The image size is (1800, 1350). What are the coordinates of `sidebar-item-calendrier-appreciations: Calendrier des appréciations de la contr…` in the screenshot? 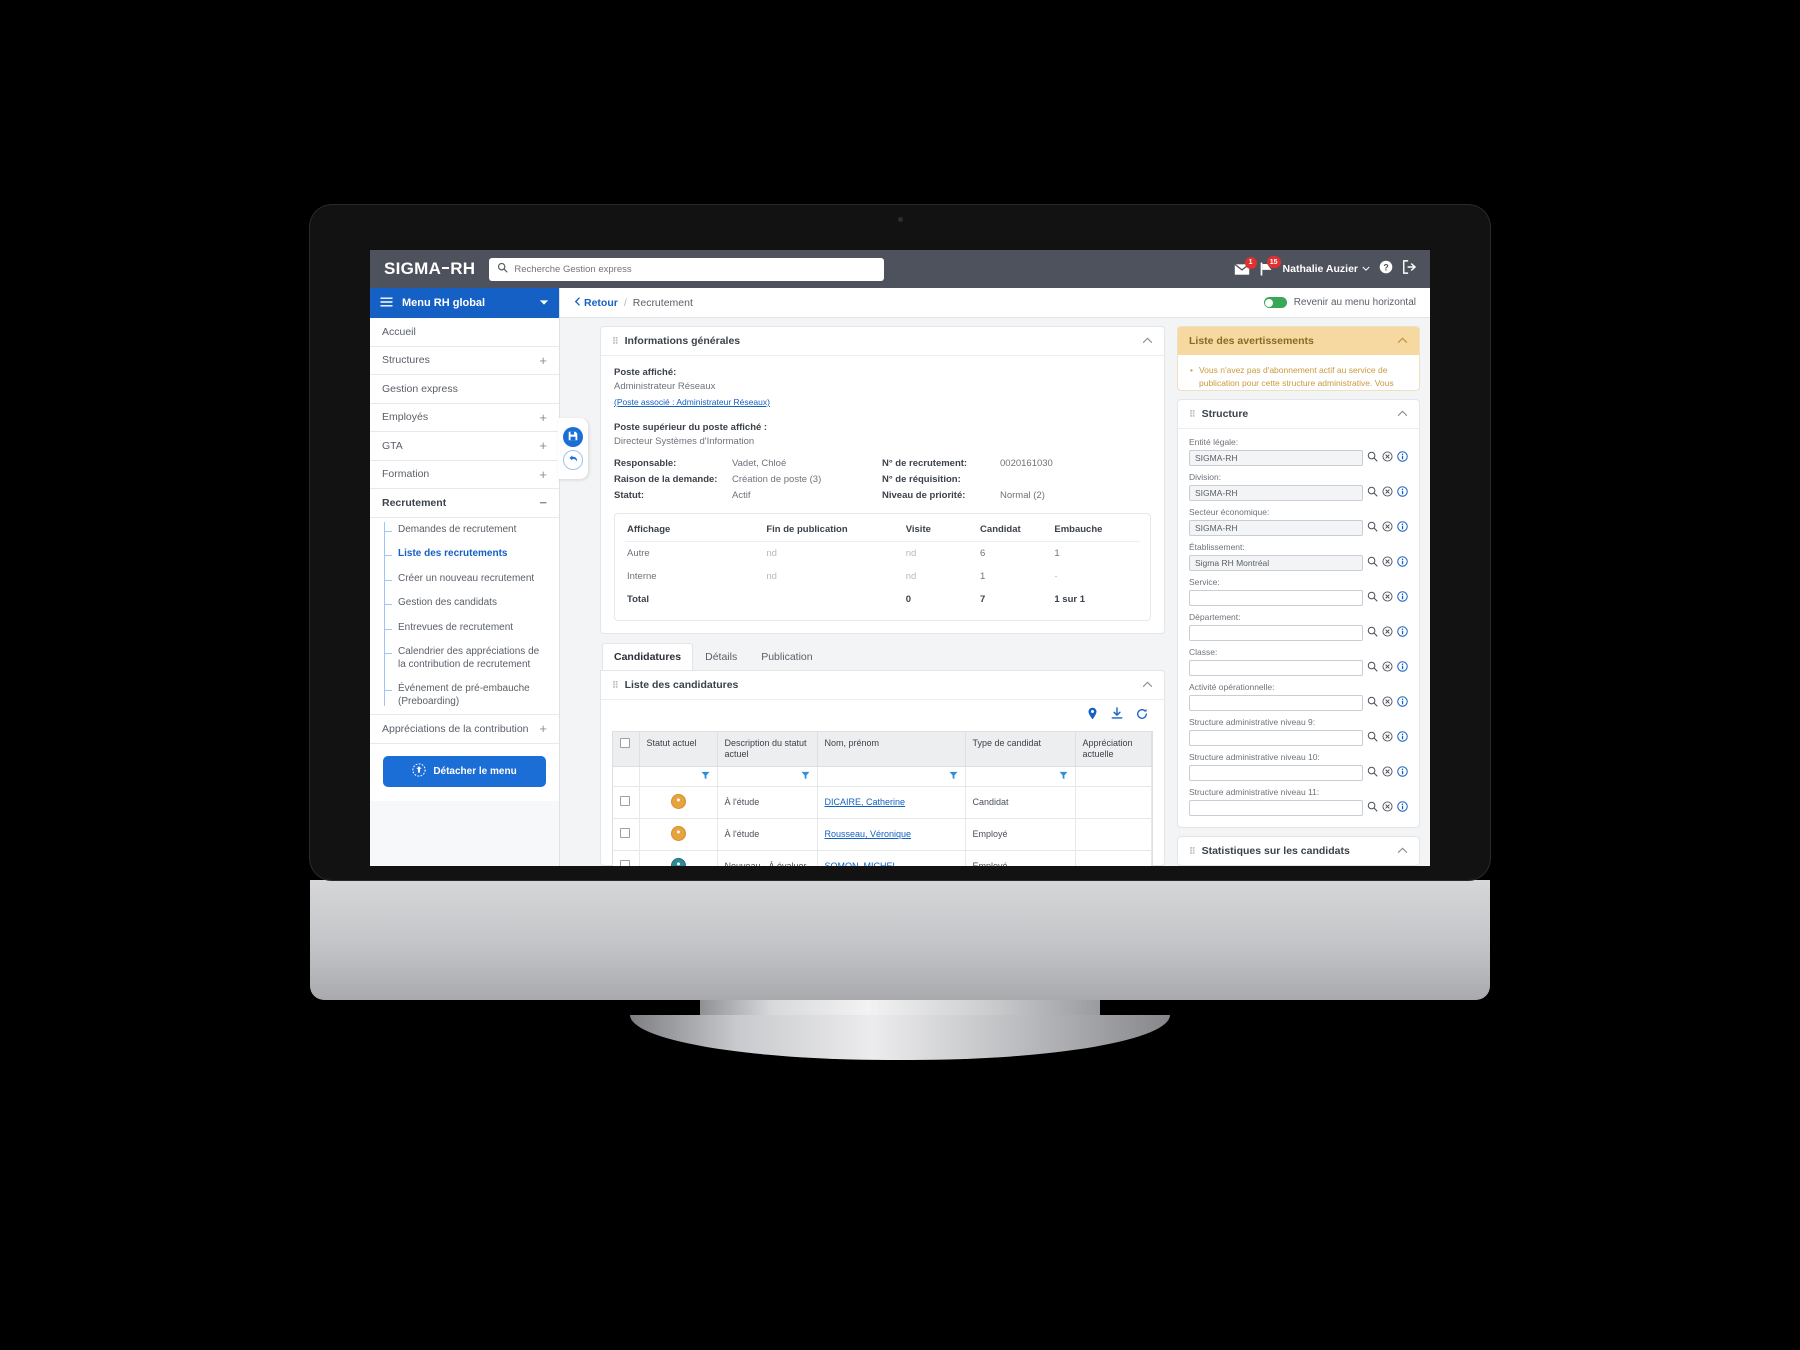 It's located at (471, 658).